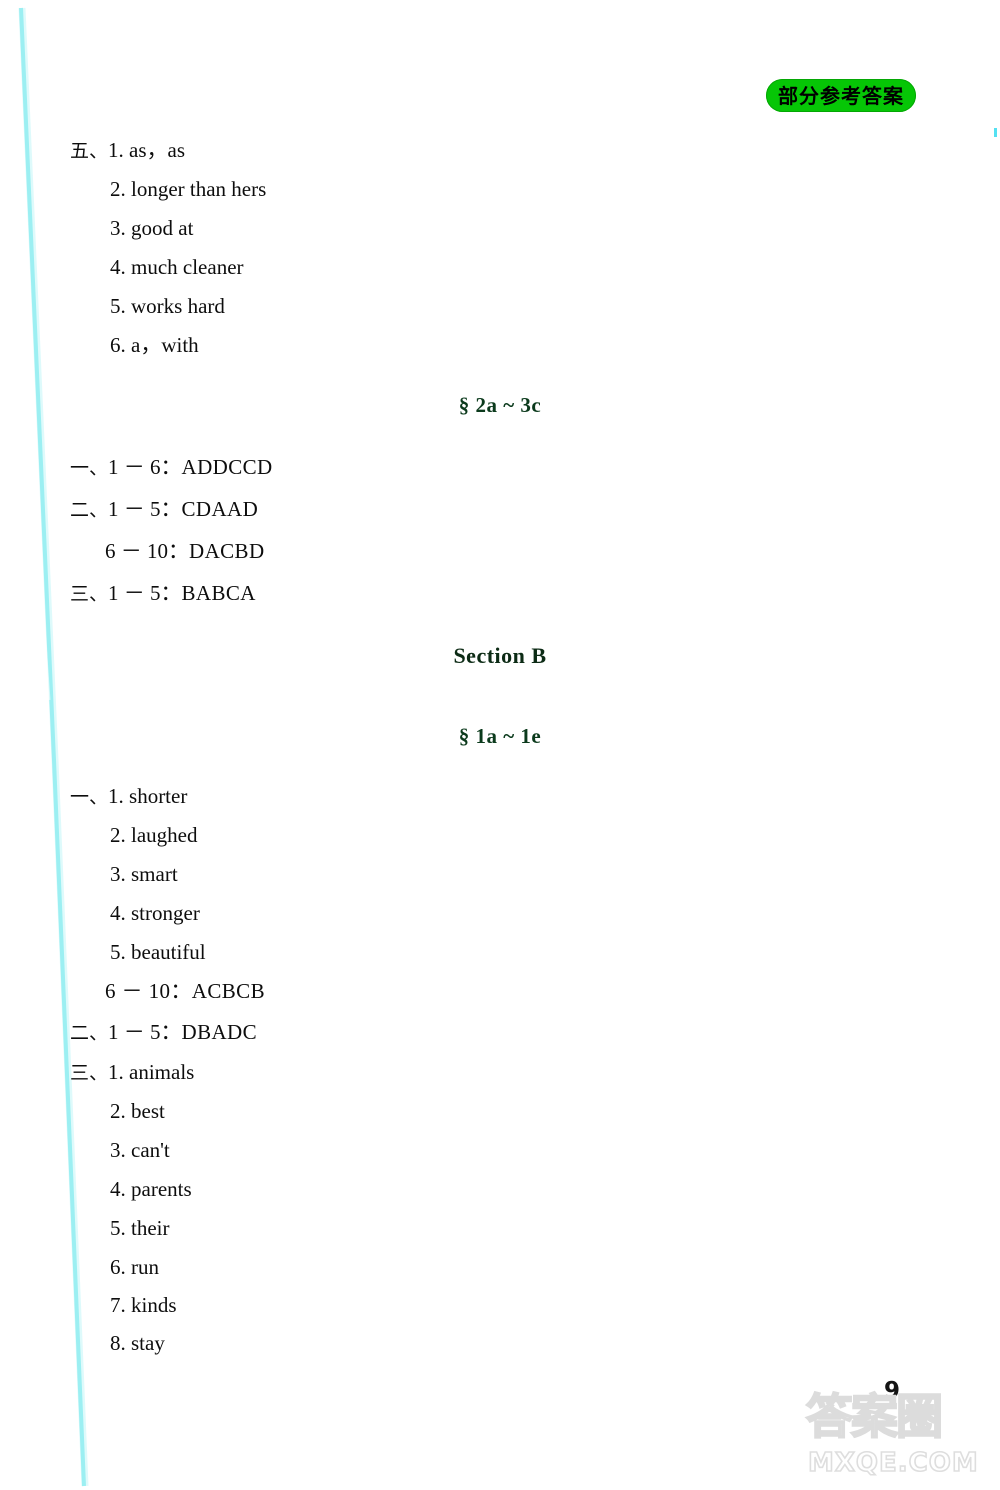 The height and width of the screenshot is (1490, 1000). I want to click on group-marker-five: 五、, so click(89, 151).